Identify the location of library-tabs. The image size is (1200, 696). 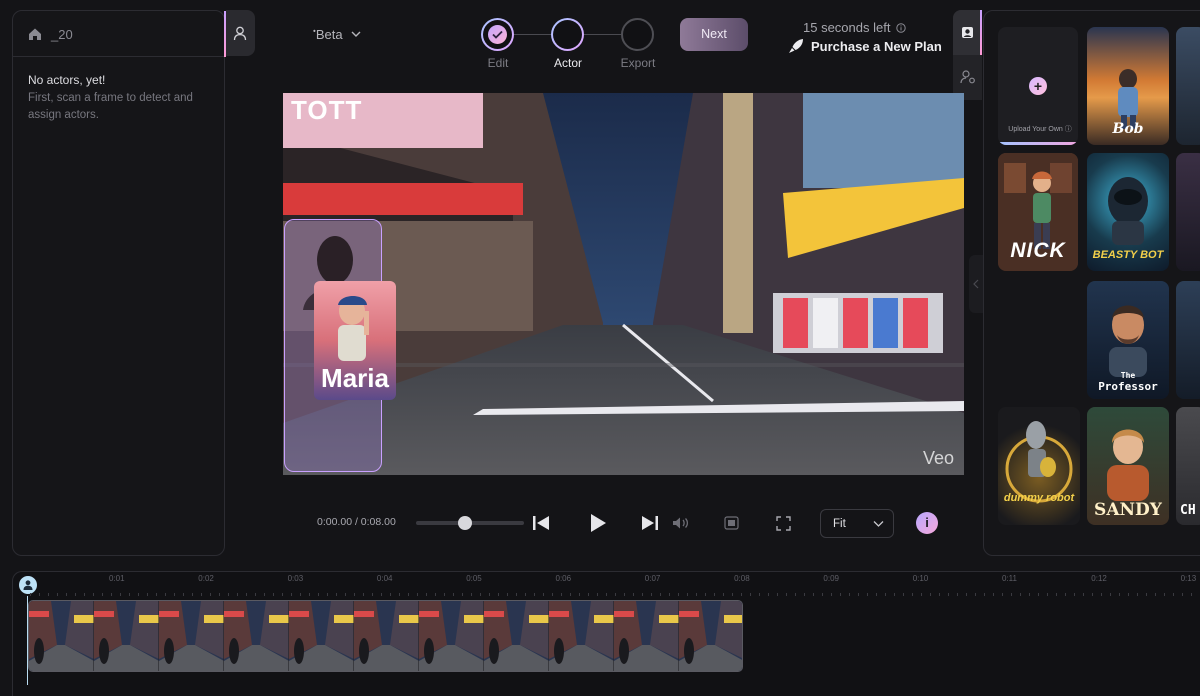
(967, 55).